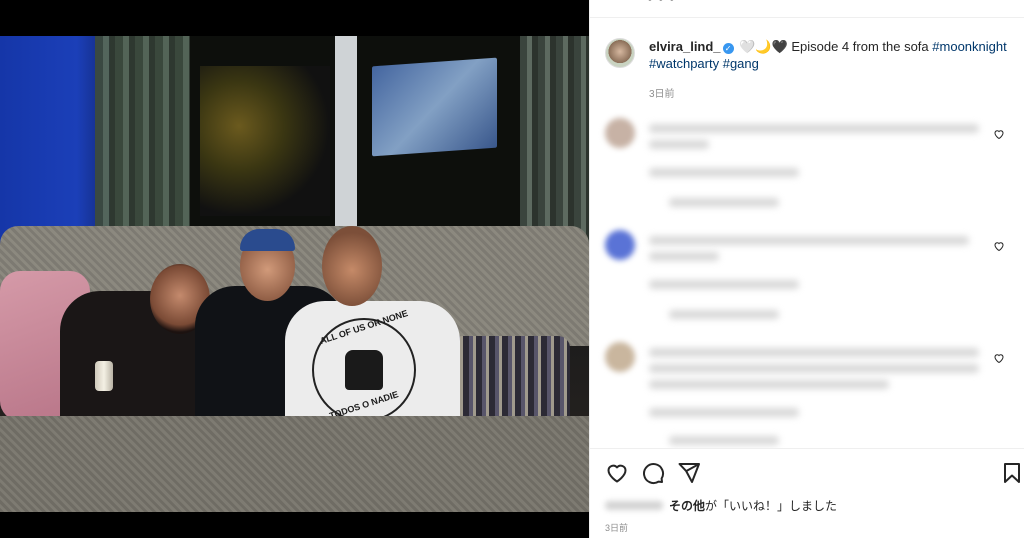 The width and height of the screenshot is (1024, 538). I want to click on projected-screen, so click(434, 107).